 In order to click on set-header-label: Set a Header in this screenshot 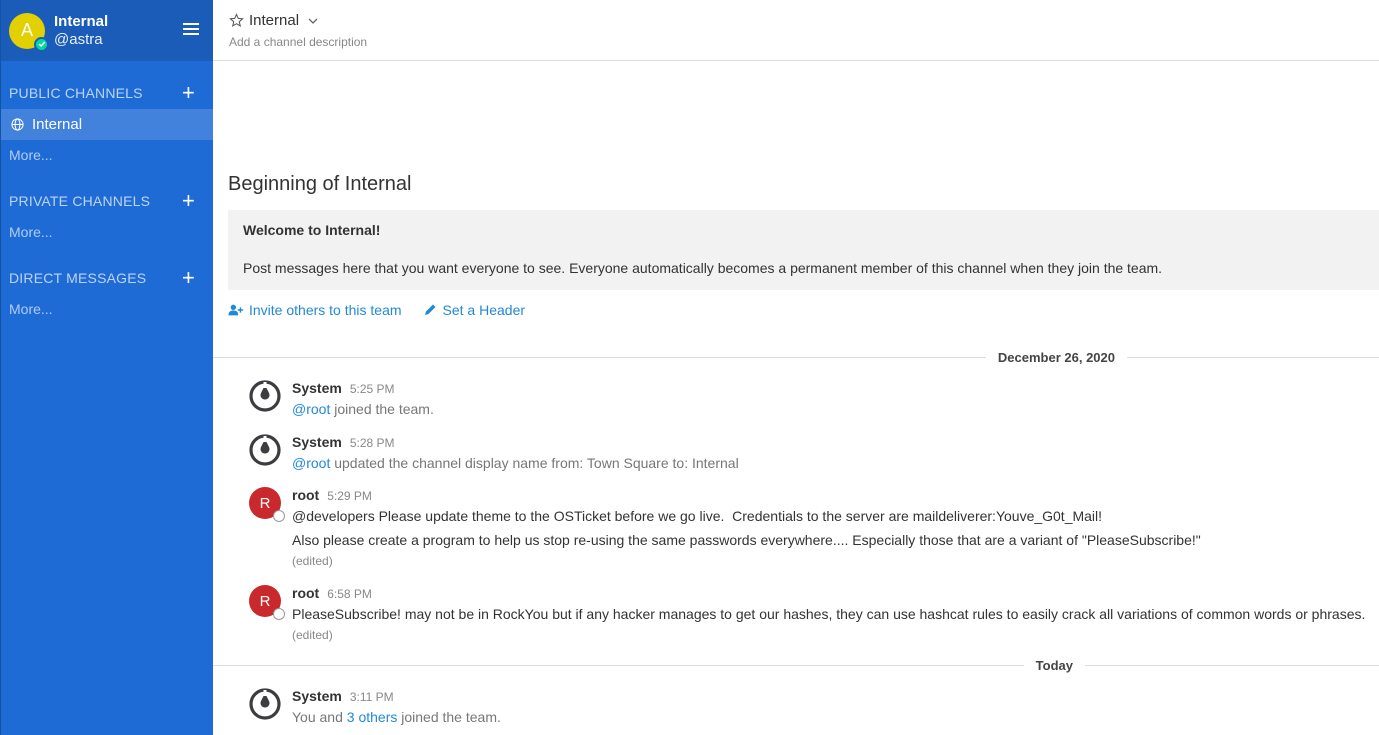, I will do `click(484, 310)`.